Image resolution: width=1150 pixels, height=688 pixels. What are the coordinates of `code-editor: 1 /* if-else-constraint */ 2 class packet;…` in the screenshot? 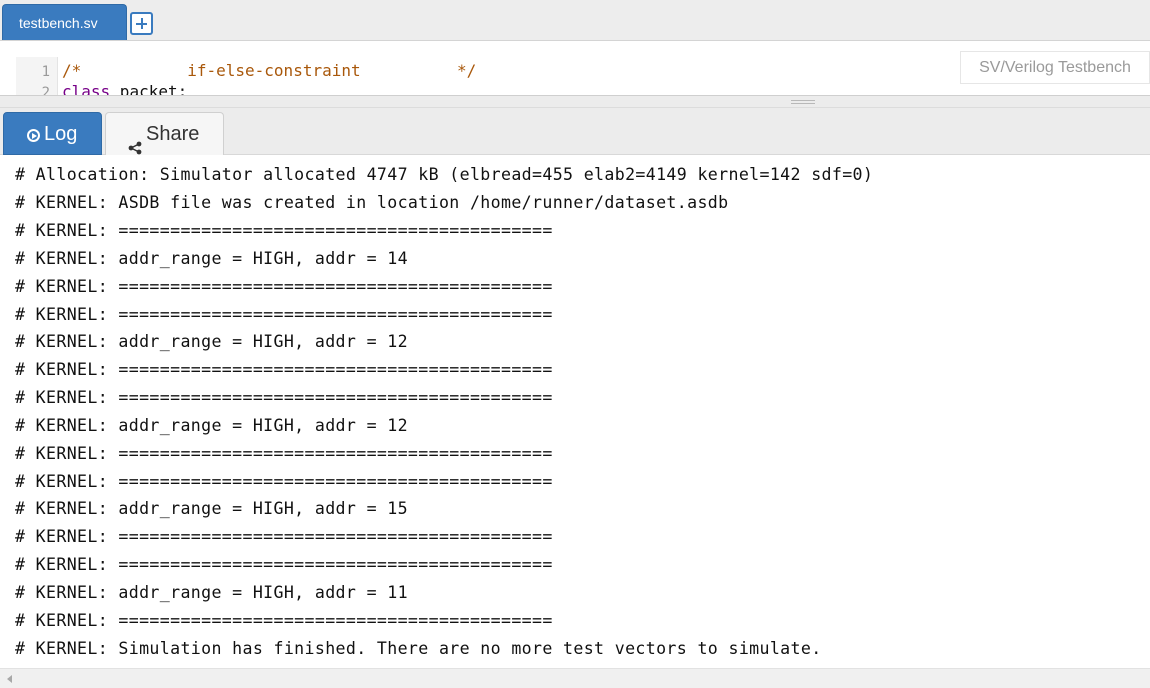 It's located at (575, 68).